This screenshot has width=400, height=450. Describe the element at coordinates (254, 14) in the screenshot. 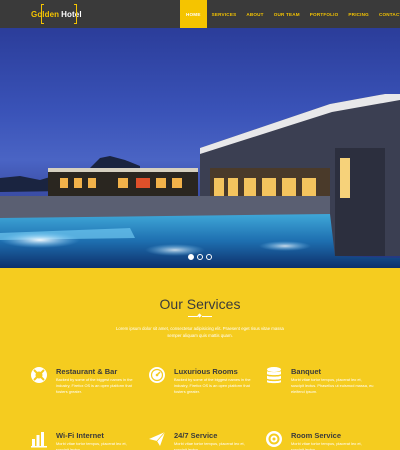

I see `nav-about: ABOUT` at that location.